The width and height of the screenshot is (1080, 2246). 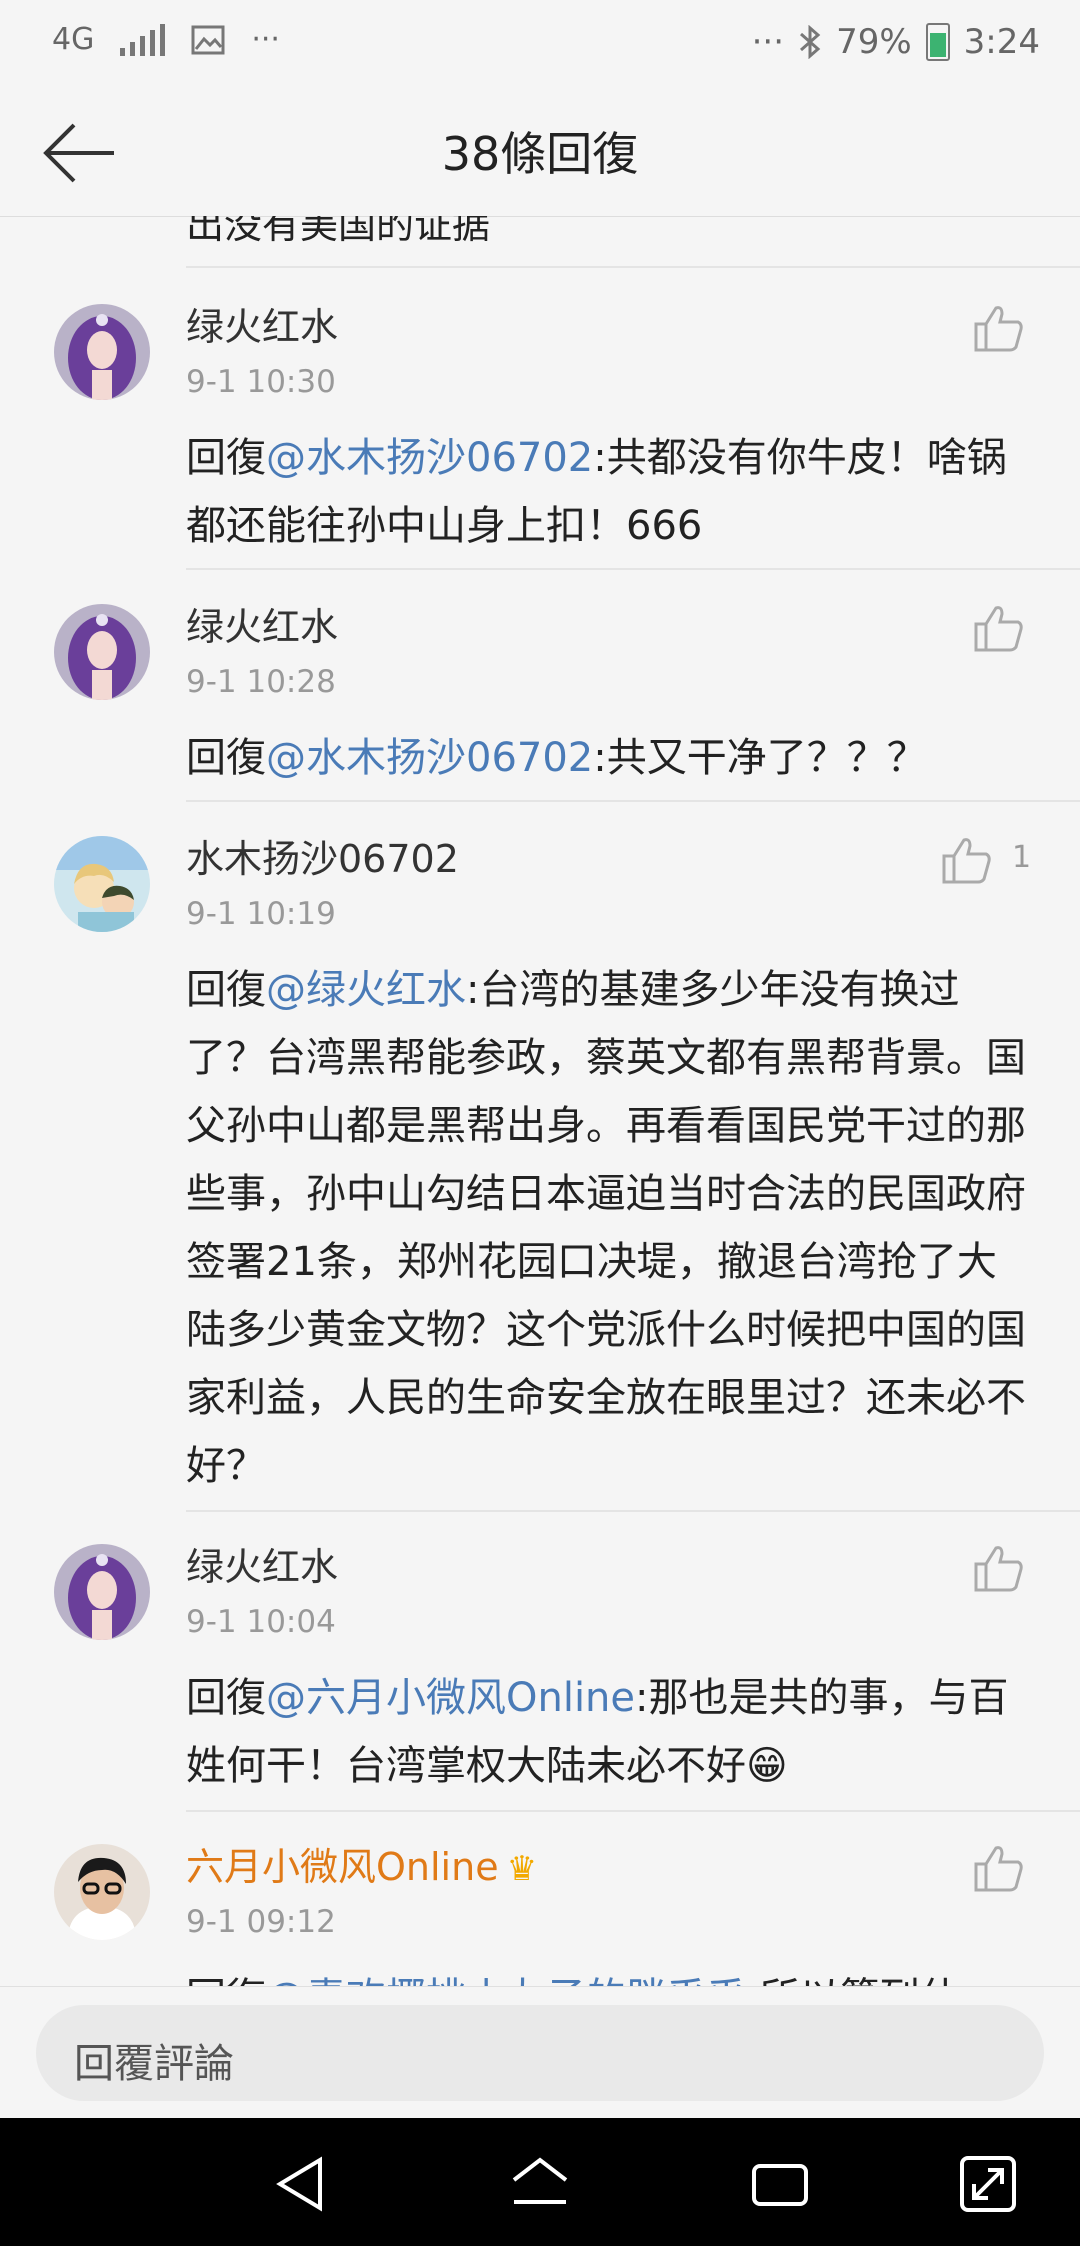 I want to click on nav-expand-icon, so click(x=988, y=2184).